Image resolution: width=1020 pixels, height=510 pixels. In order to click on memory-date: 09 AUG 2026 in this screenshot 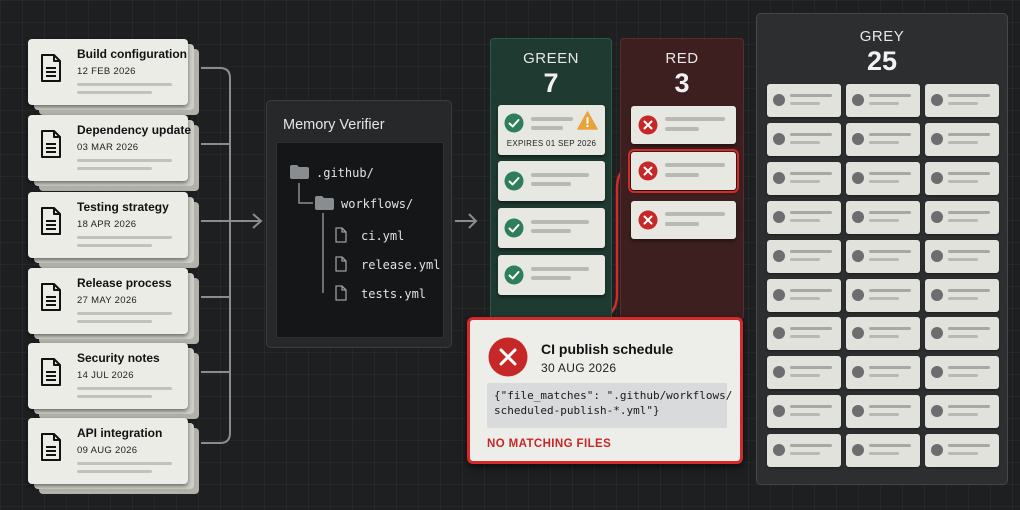, I will do `click(107, 450)`.